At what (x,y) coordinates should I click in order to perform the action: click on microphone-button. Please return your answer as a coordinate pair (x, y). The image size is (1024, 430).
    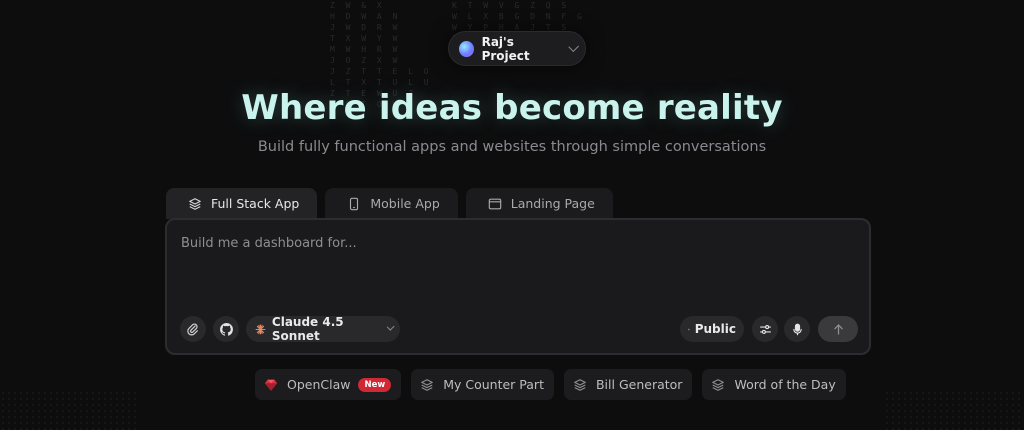
    Looking at the image, I should click on (797, 329).